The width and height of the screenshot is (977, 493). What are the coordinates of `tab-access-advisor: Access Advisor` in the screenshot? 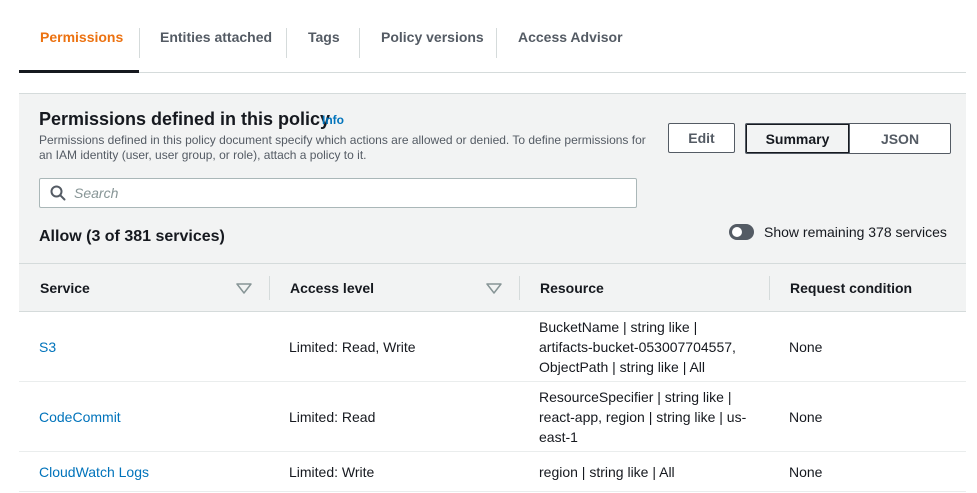 It's located at (570, 36).